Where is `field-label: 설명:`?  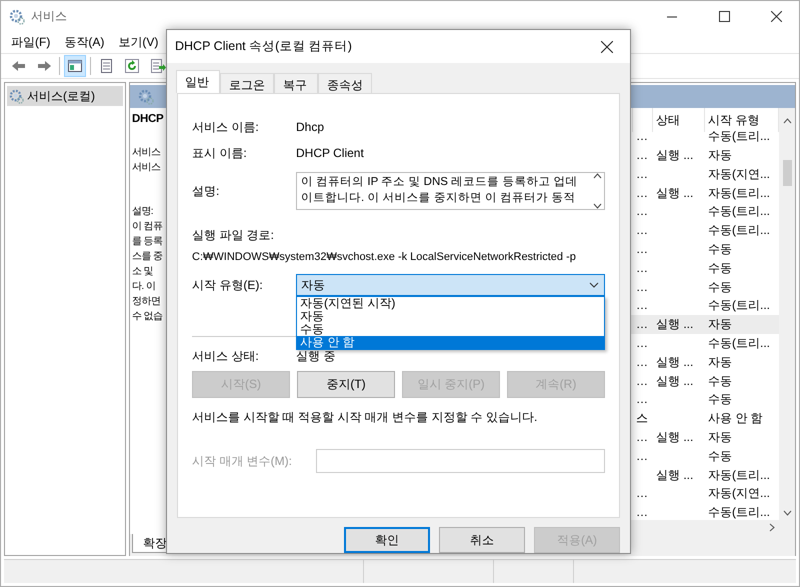
field-label: 설명: is located at coordinates (206, 191).